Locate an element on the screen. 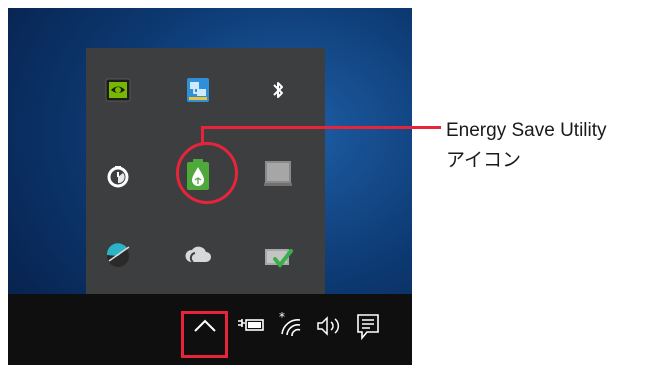 The image size is (662, 368). volume-tray-button is located at coordinates (329, 326).